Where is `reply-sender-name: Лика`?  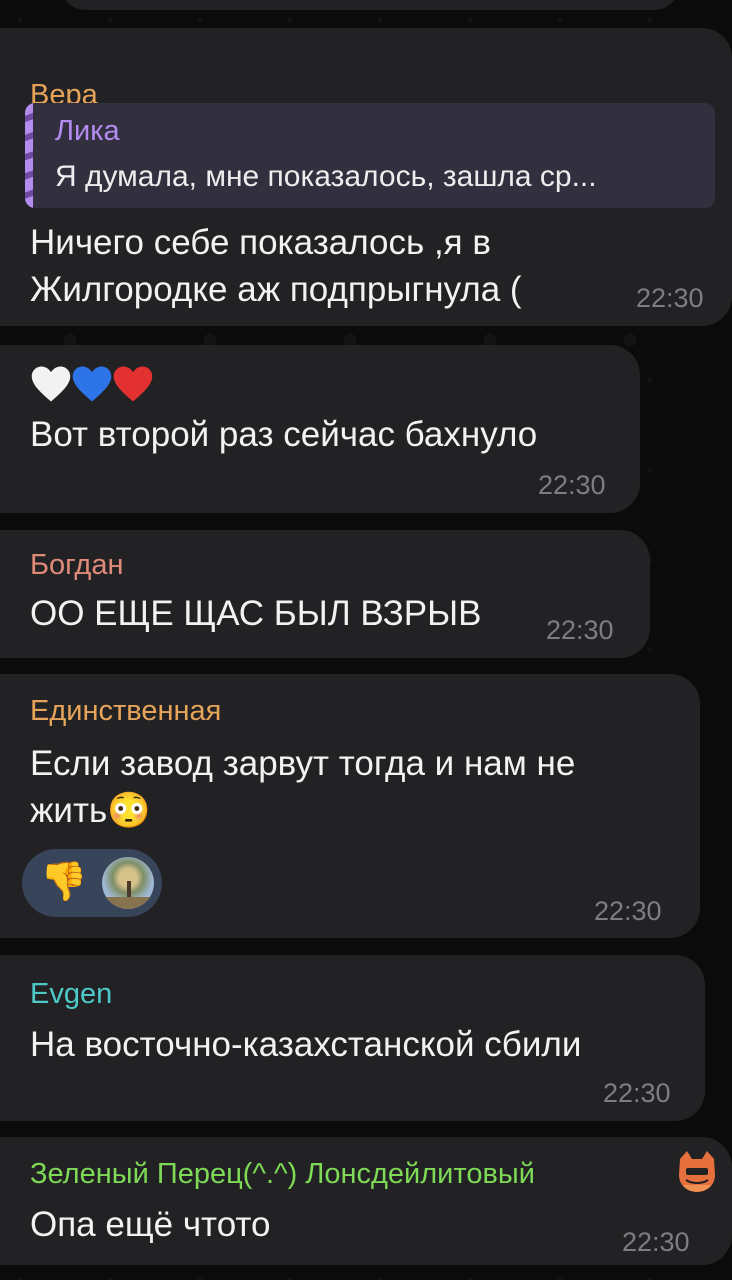 reply-sender-name: Лика is located at coordinates (87, 131).